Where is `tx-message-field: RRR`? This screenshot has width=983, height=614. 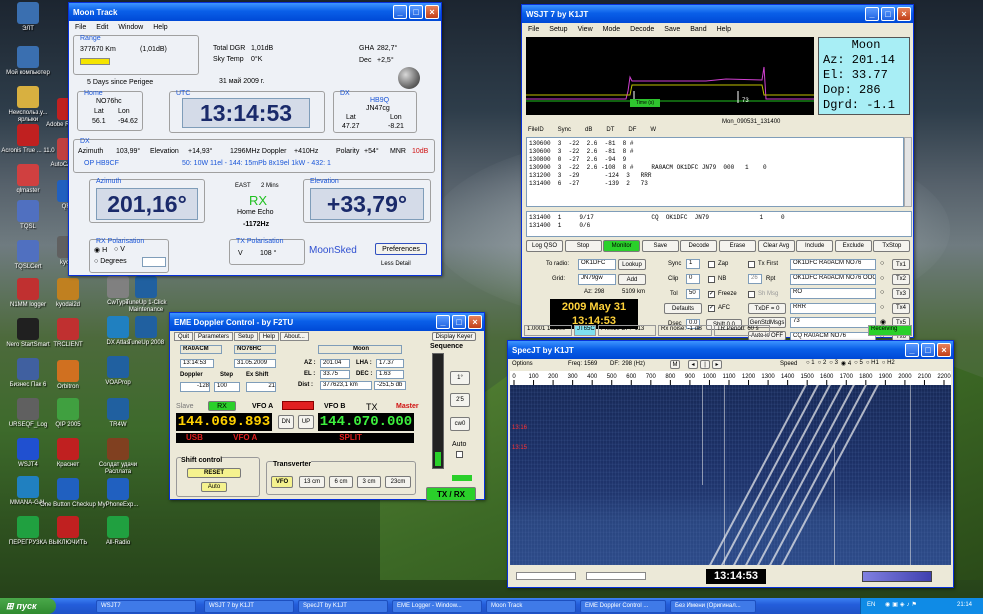
tx-message-field: RRR is located at coordinates (833, 308).